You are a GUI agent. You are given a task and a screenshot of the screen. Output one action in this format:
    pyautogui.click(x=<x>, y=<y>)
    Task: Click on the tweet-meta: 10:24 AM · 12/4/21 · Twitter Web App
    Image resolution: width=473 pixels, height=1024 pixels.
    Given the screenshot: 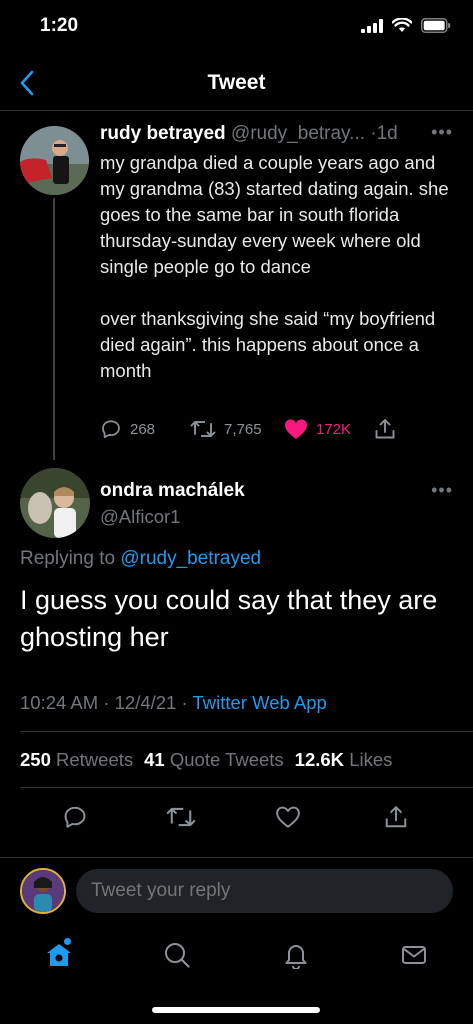 What is the action you would take?
    pyautogui.click(x=173, y=703)
    